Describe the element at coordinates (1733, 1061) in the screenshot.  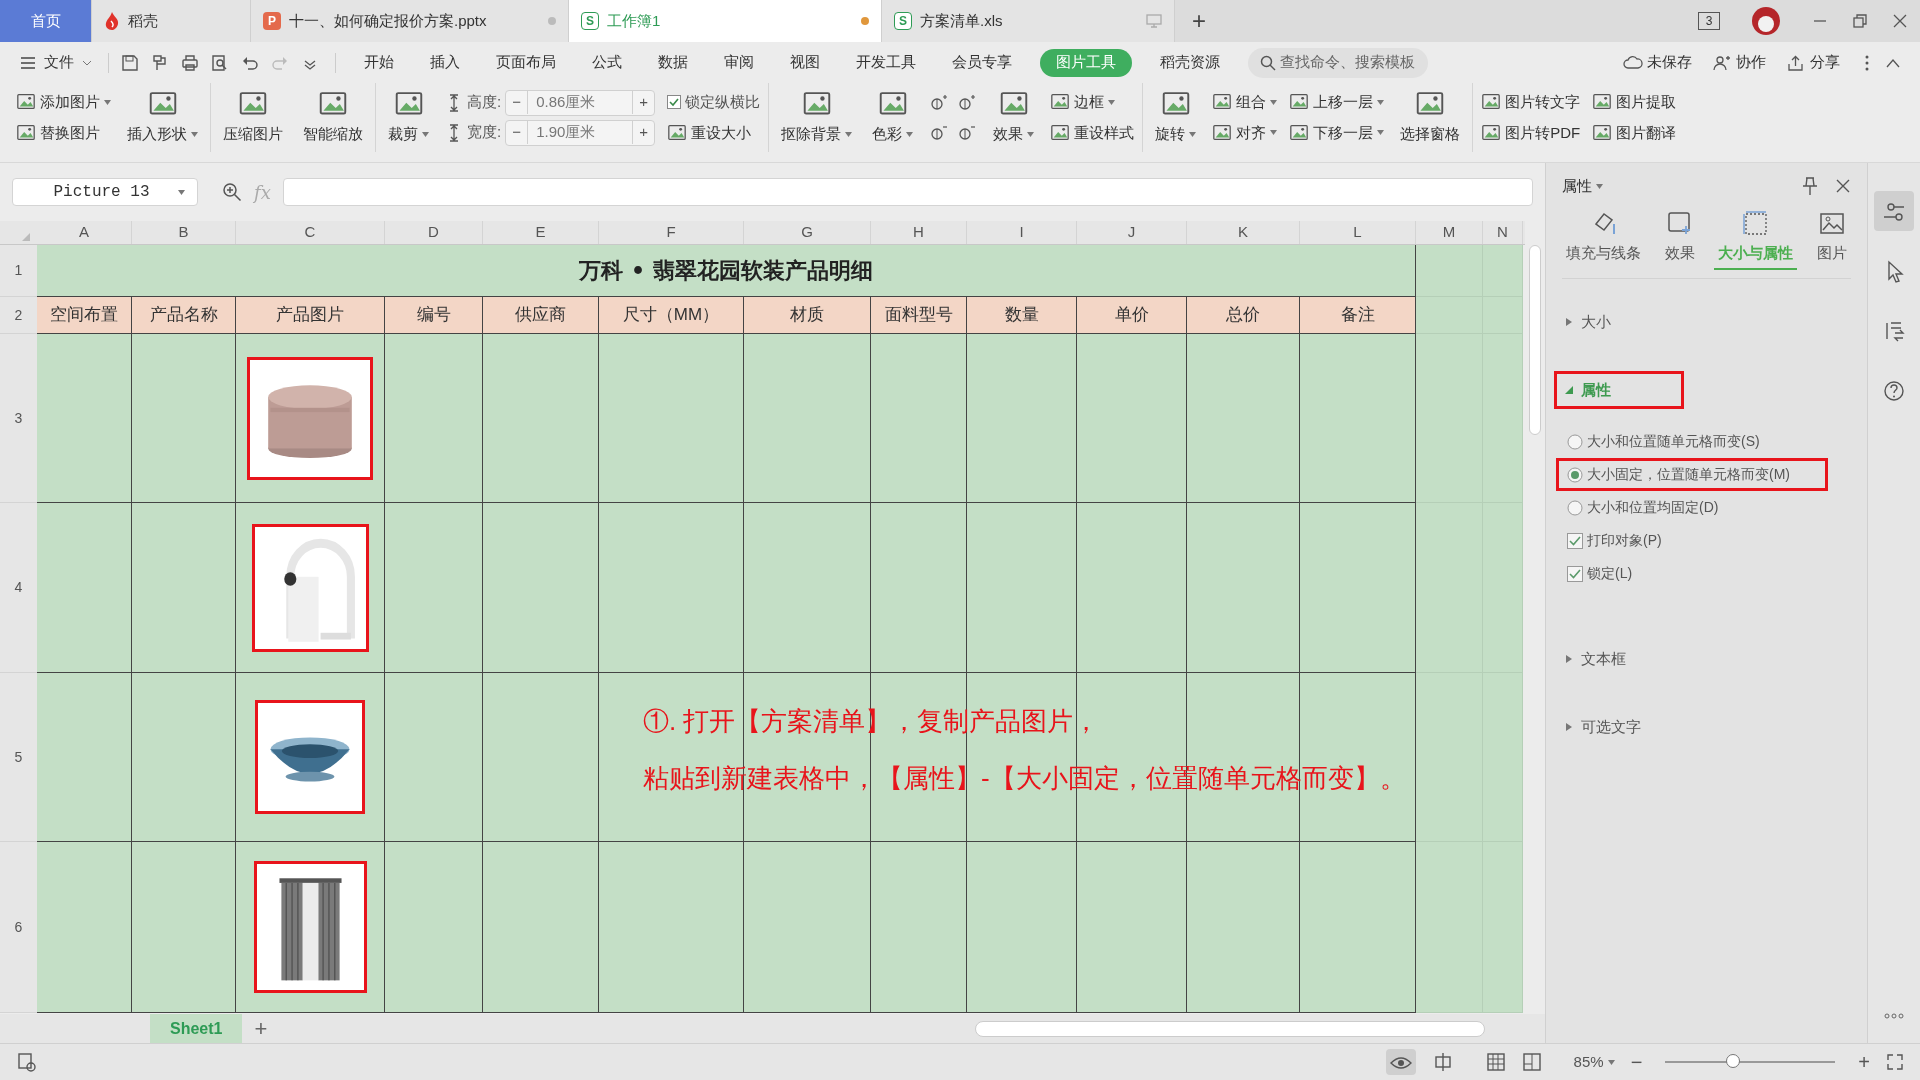
I see `slider-thumb` at that location.